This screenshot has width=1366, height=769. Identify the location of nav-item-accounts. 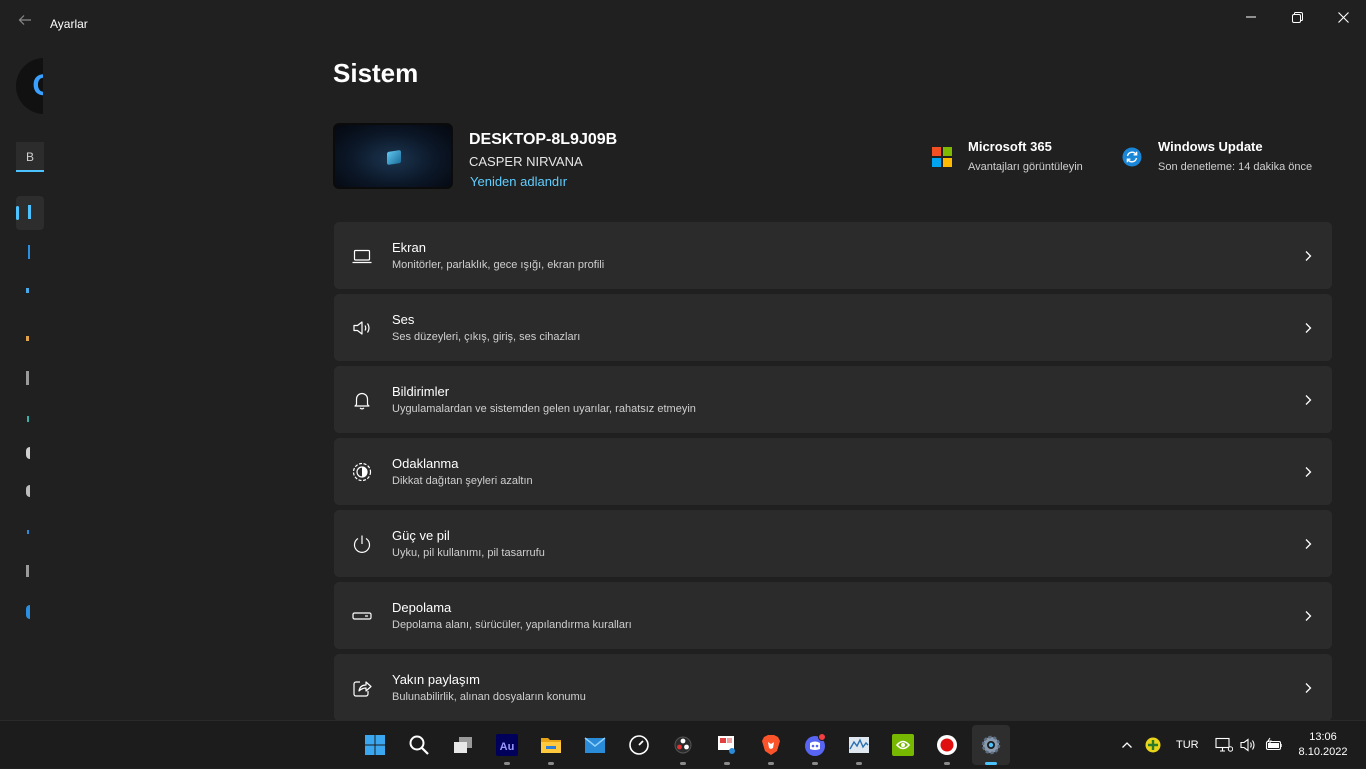
(30, 419).